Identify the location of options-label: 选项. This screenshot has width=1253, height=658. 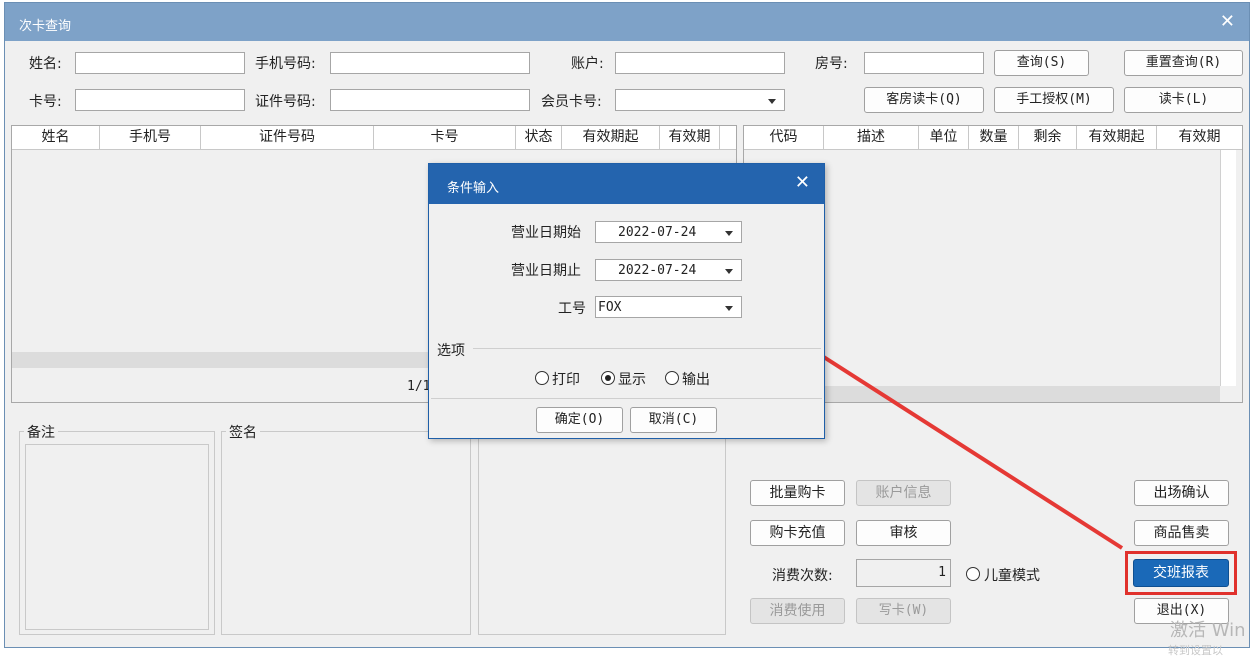
(451, 351).